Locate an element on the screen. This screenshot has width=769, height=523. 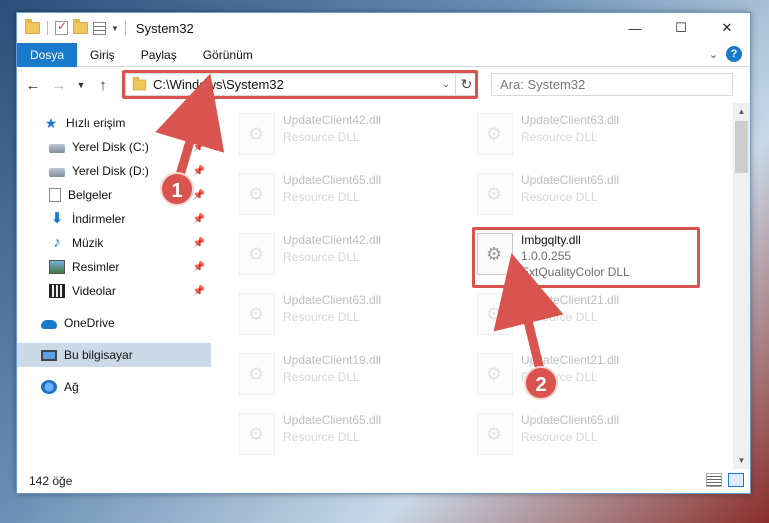
scroll-down-arrow-icon: ▼ is located at coordinates (741, 460).